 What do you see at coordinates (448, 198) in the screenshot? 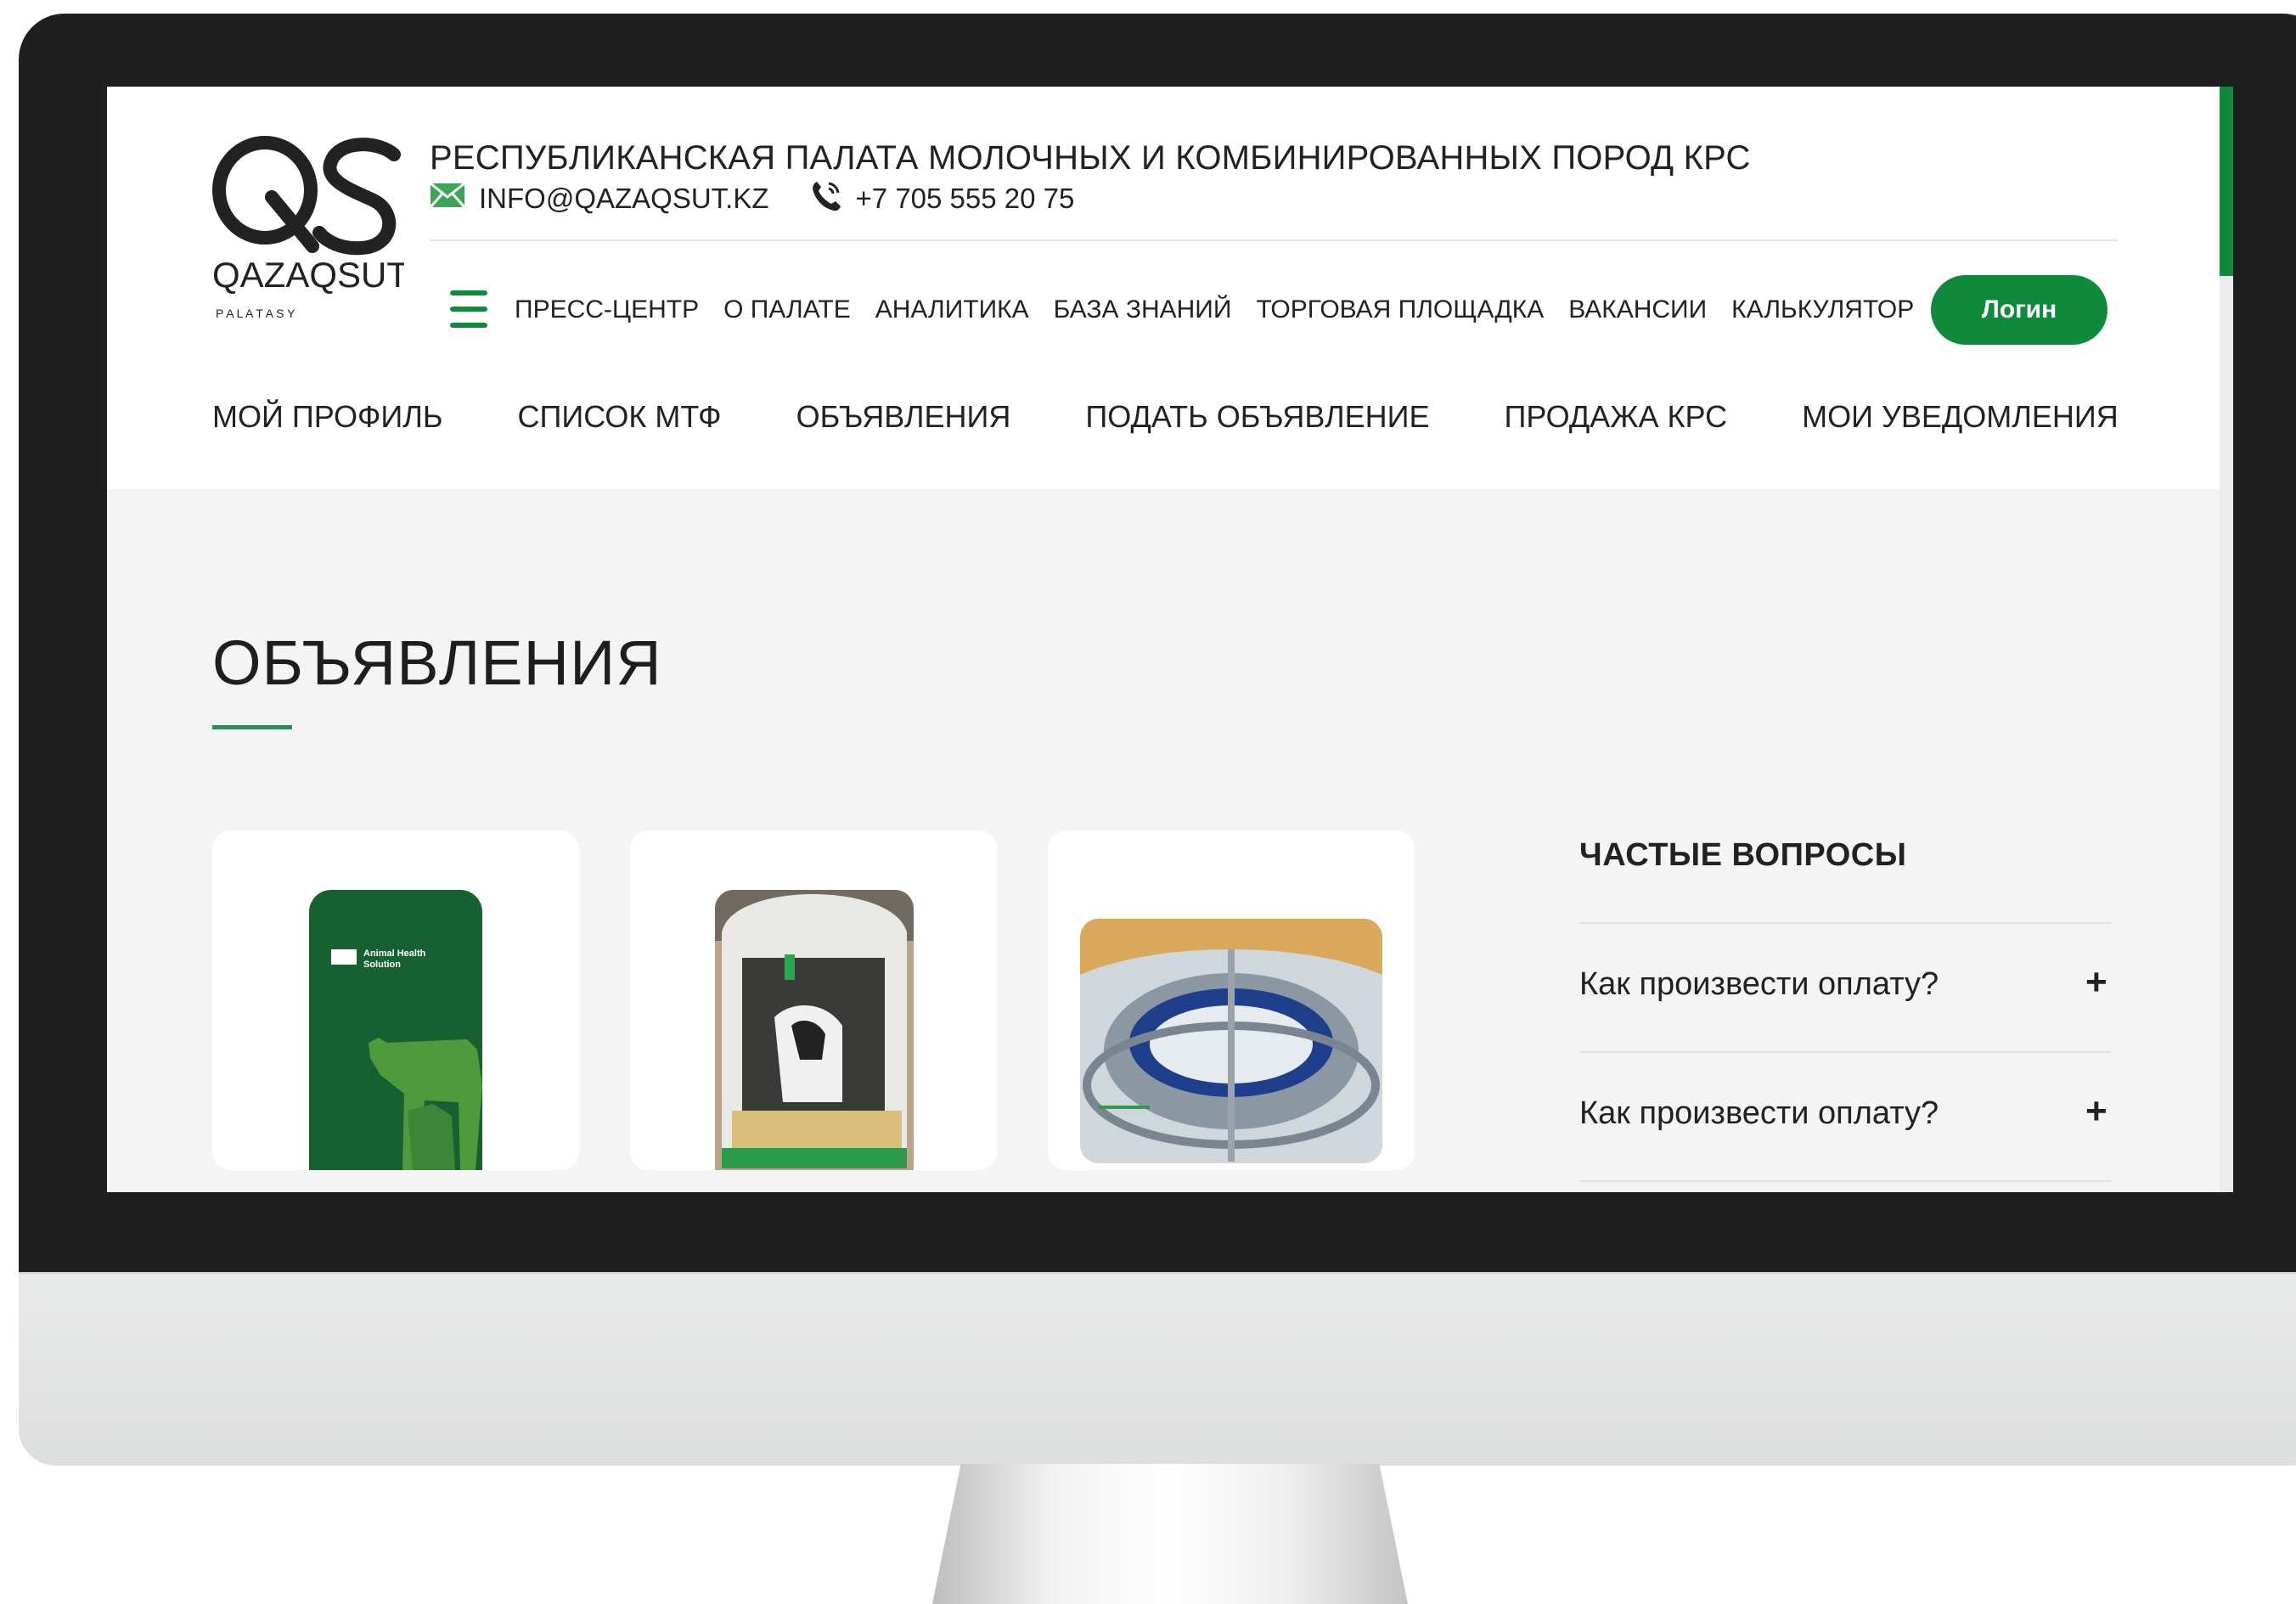
I see `envelope-icon` at bounding box center [448, 198].